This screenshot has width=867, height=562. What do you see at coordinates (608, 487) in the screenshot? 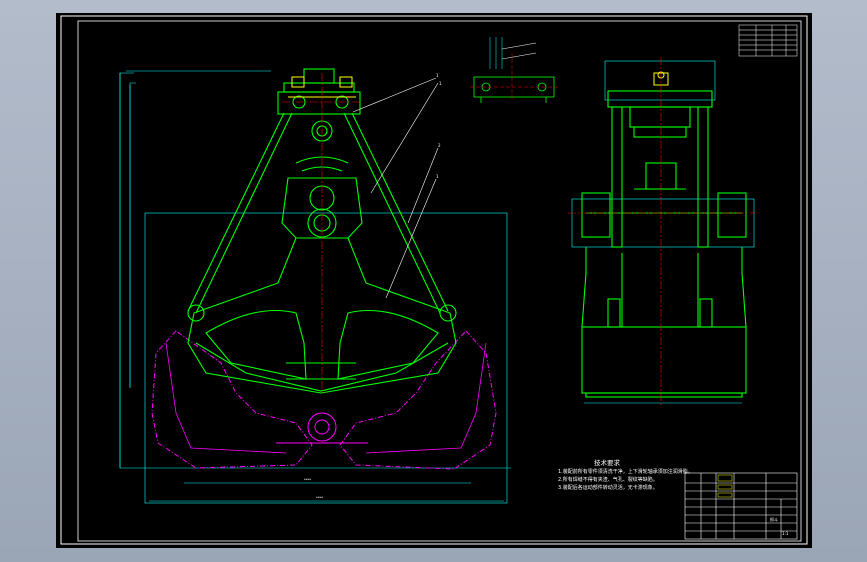
I see `tech-req-line: 3.装配后各运动部件转动灵活，无卡滞现象。` at bounding box center [608, 487].